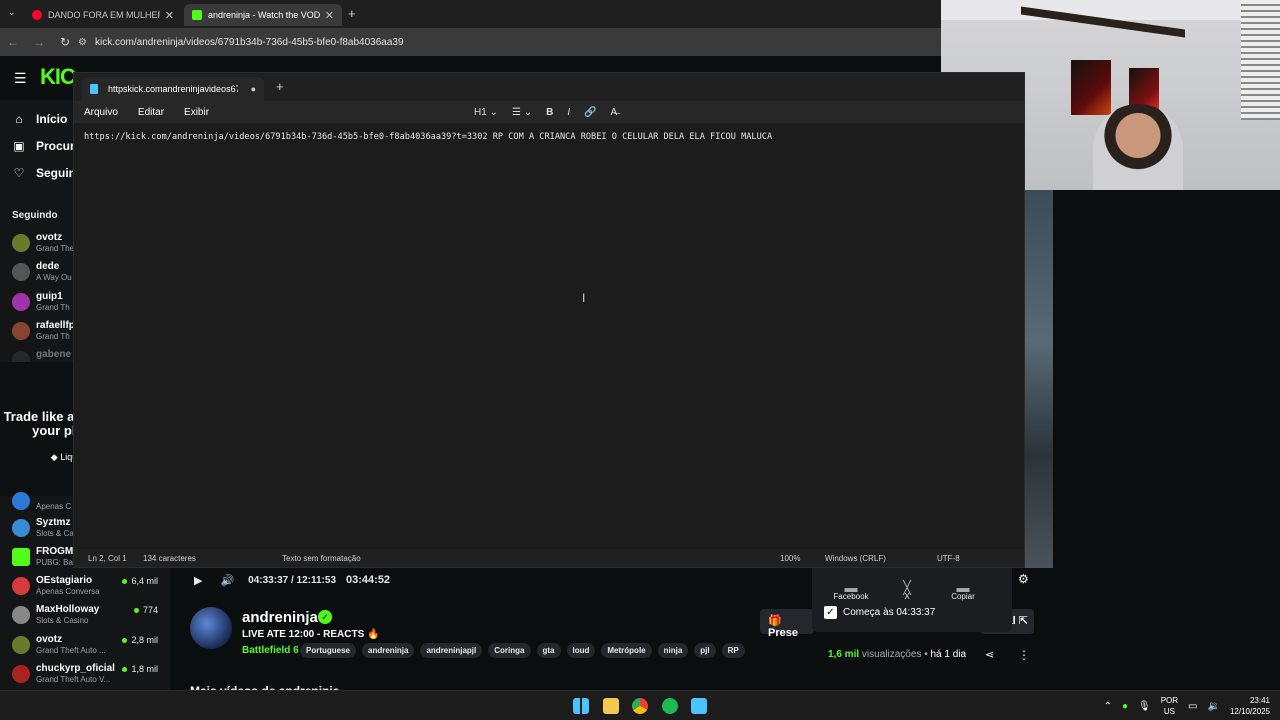 This screenshot has height=720, width=1280. I want to click on heart-icon: ♡, so click(19, 173).